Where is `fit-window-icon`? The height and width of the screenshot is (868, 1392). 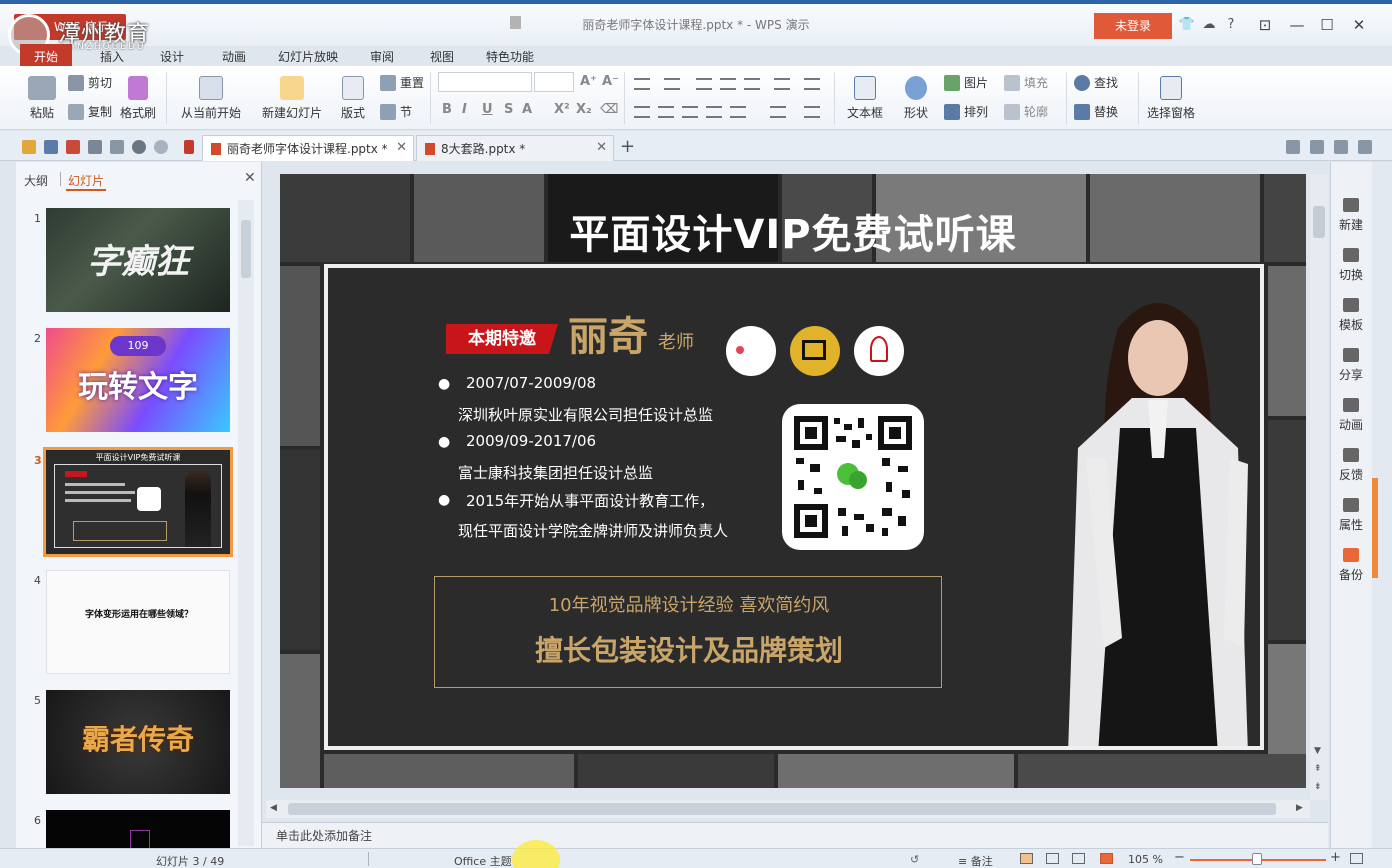
fit-window-icon is located at coordinates (1356, 858).